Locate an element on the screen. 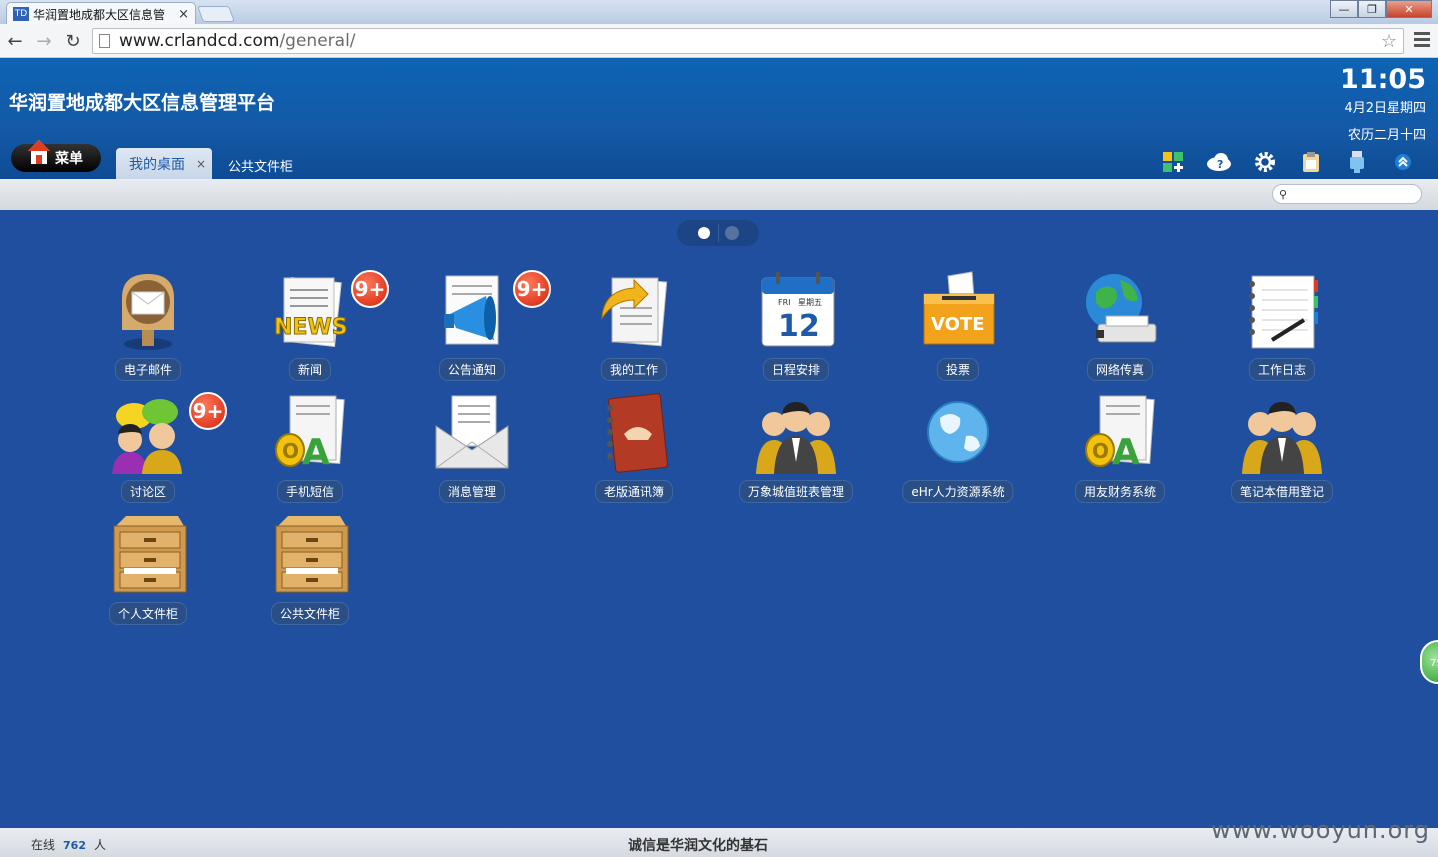 This screenshot has height=857, width=1438. app-address-book: 老版通讯簿 is located at coordinates (634, 450).